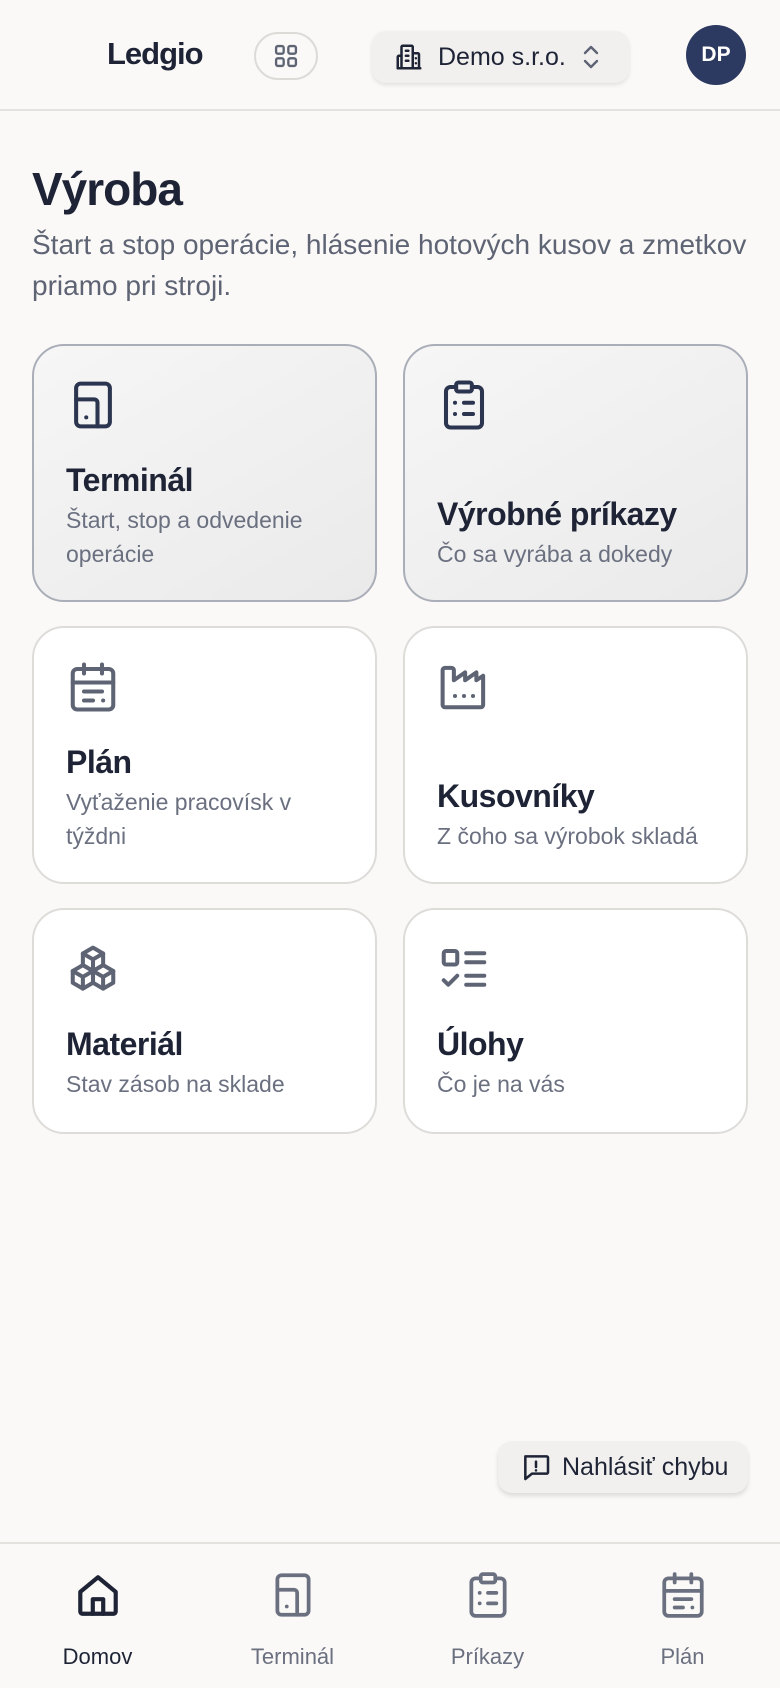  I want to click on chevrons-up-down-icon, so click(591, 57).